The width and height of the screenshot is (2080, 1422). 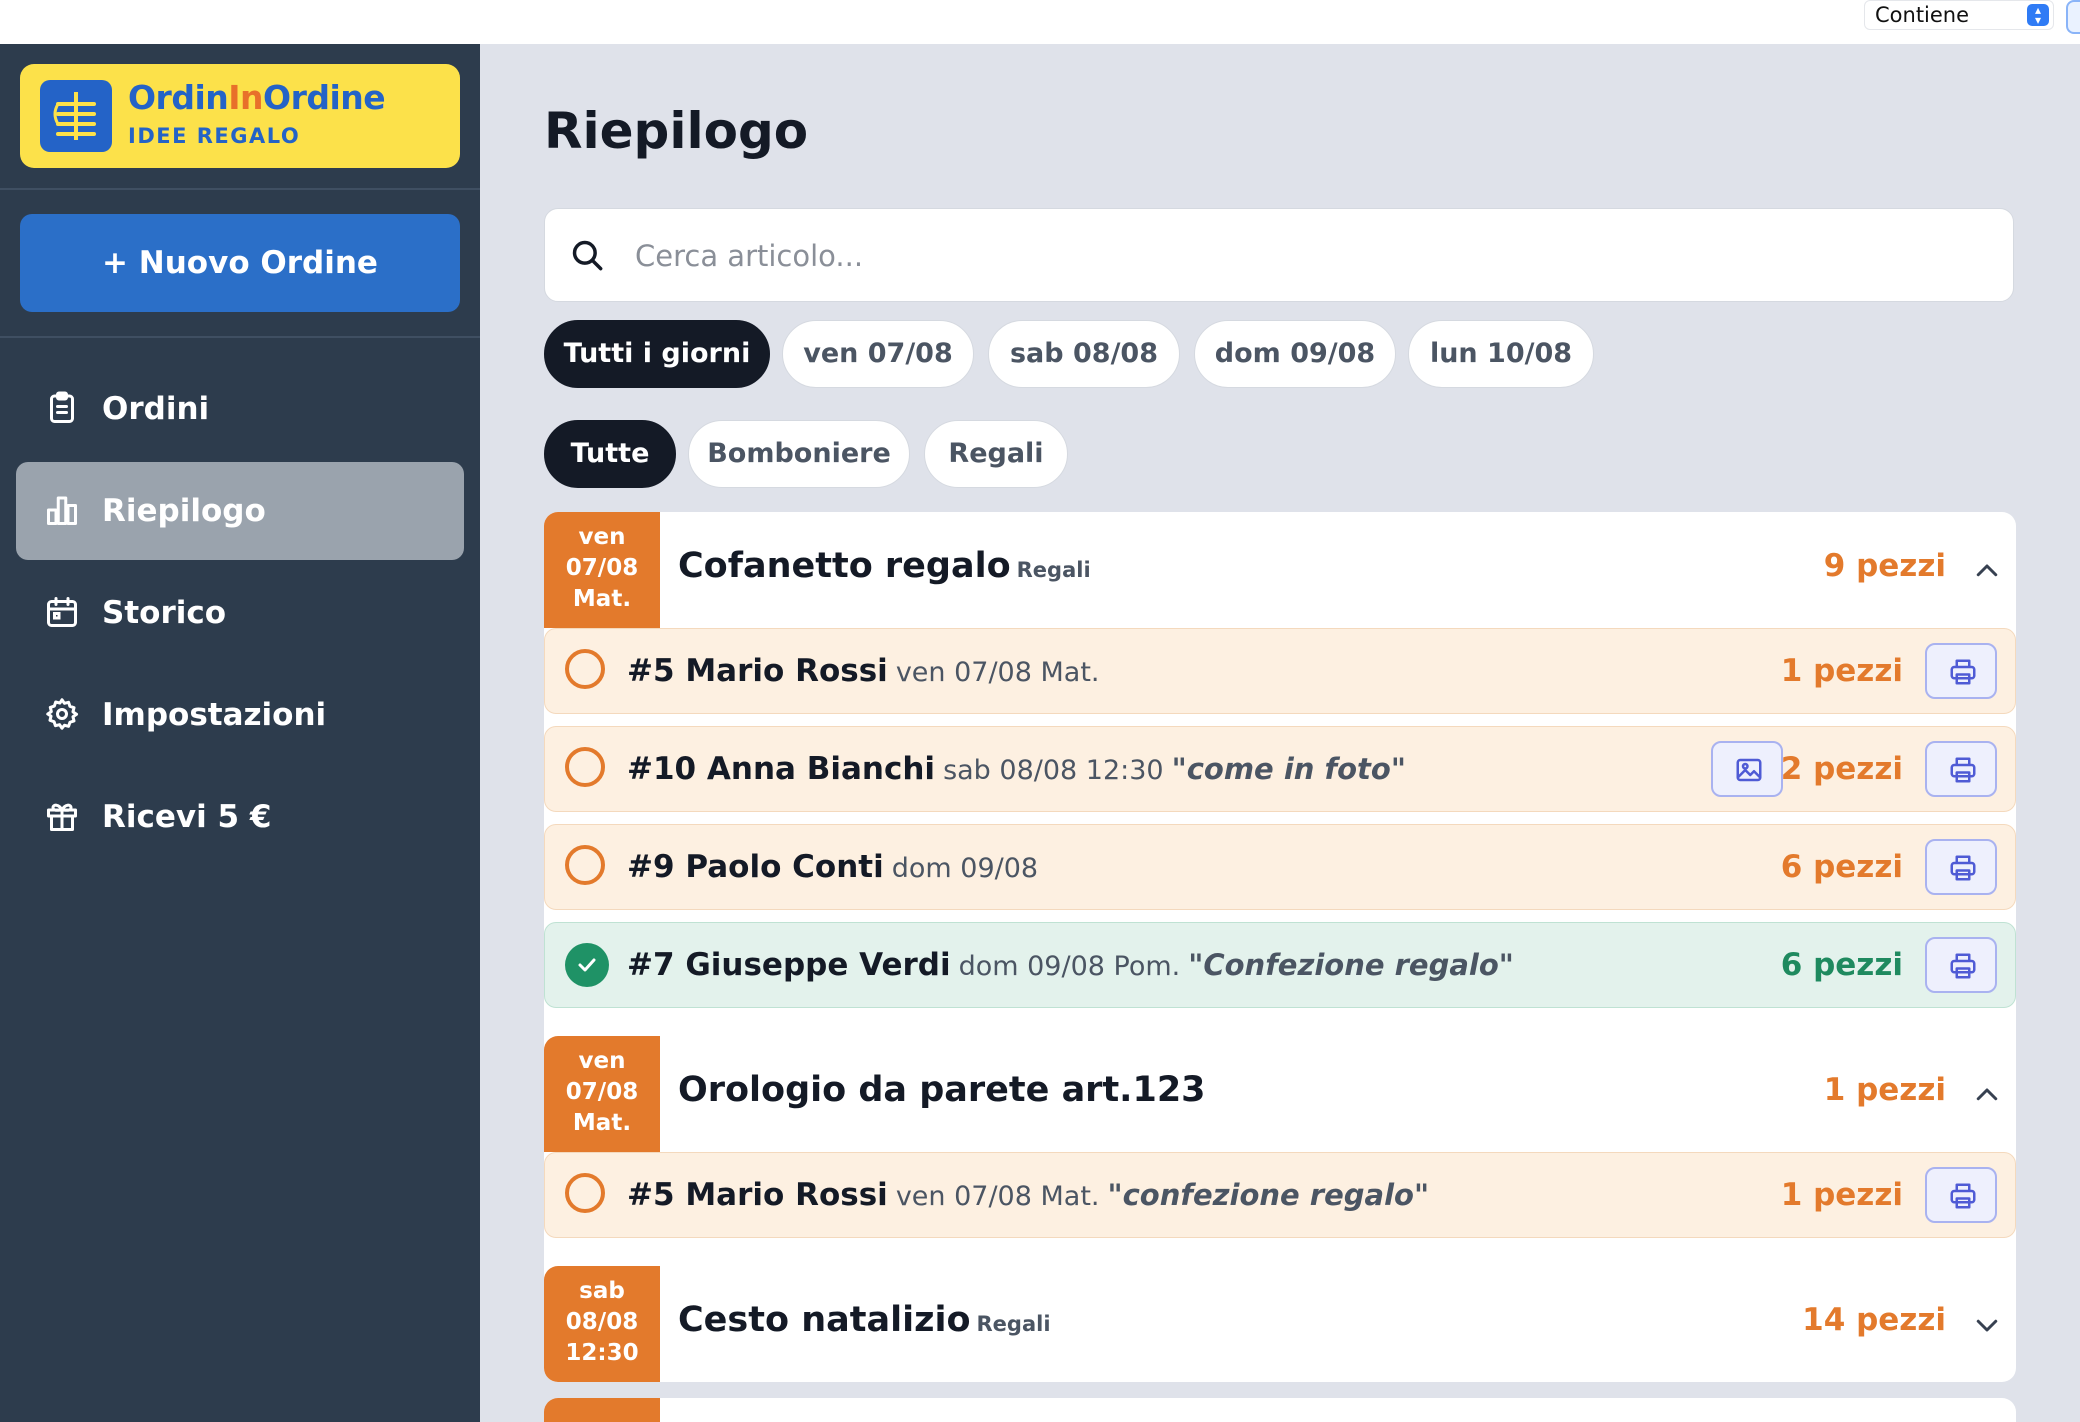 I want to click on order-name: #9 Paolo Conti, so click(x=755, y=867).